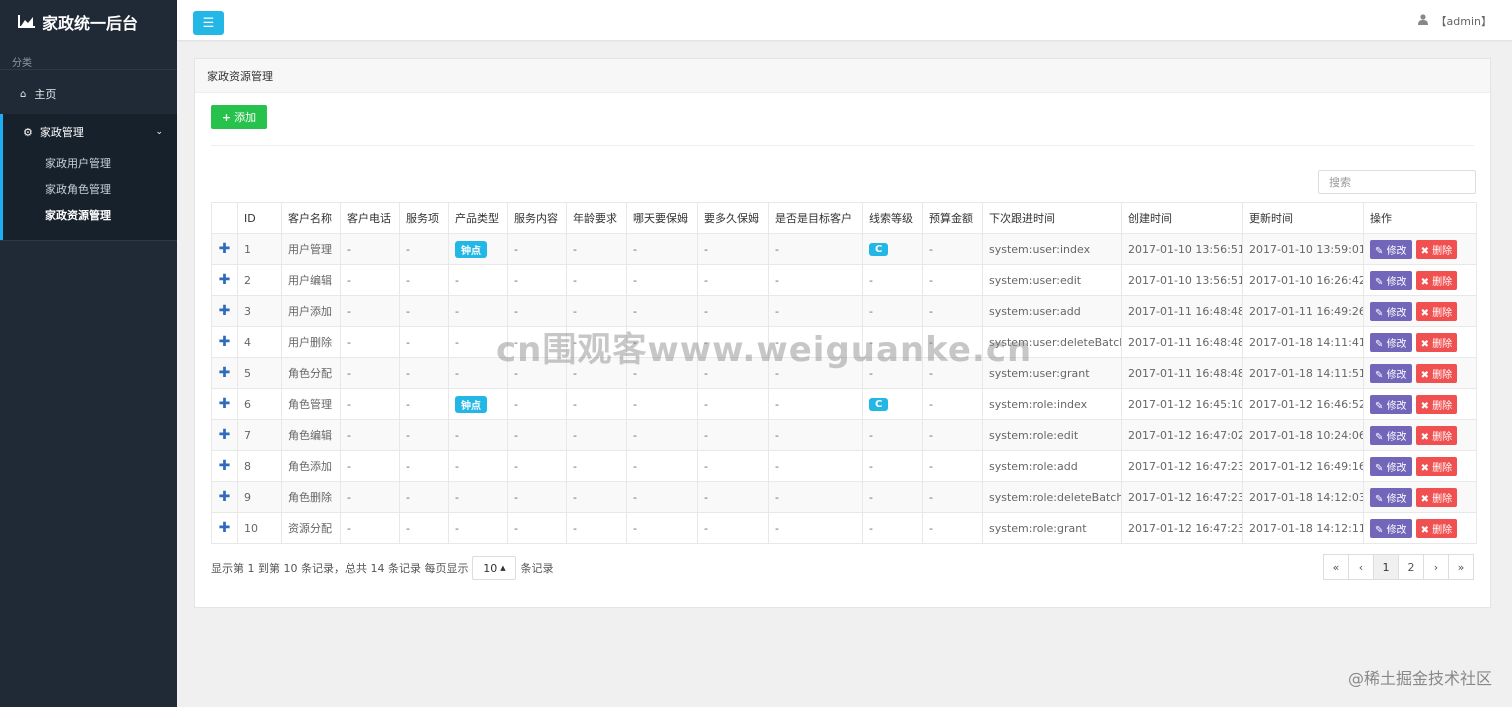 The height and width of the screenshot is (707, 1512). Describe the element at coordinates (226, 117) in the screenshot. I see `plus-icon: +` at that location.